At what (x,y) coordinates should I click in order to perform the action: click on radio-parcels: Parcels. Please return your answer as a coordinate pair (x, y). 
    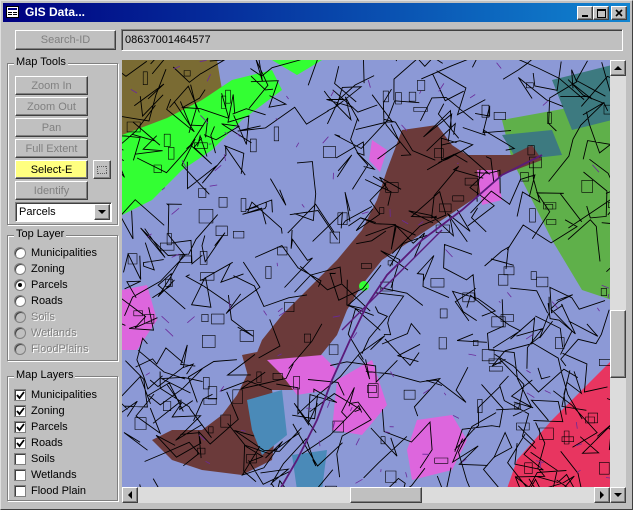
    Looking at the image, I should click on (41, 285).